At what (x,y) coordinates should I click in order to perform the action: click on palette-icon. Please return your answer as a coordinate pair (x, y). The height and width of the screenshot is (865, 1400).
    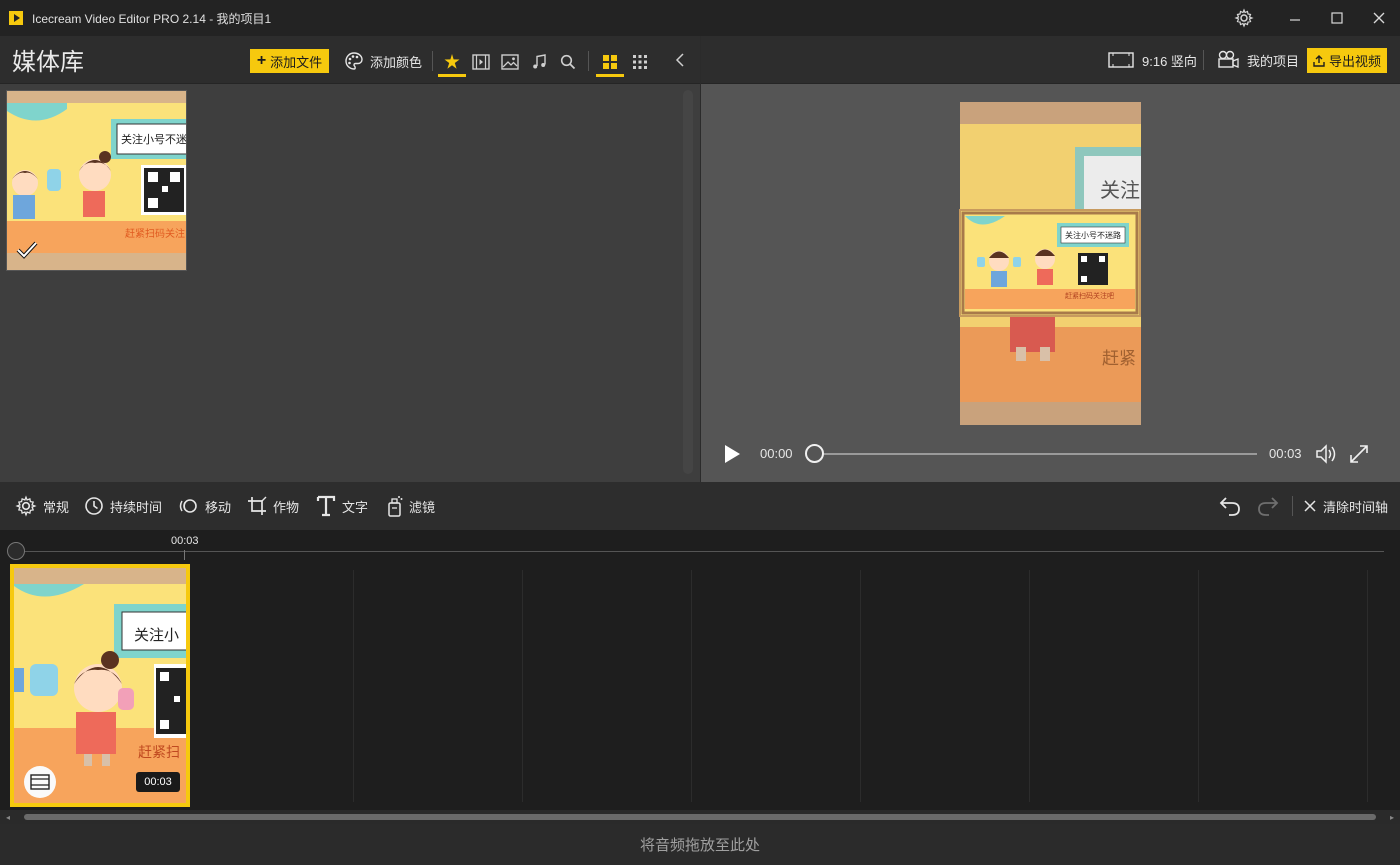
    Looking at the image, I should click on (354, 61).